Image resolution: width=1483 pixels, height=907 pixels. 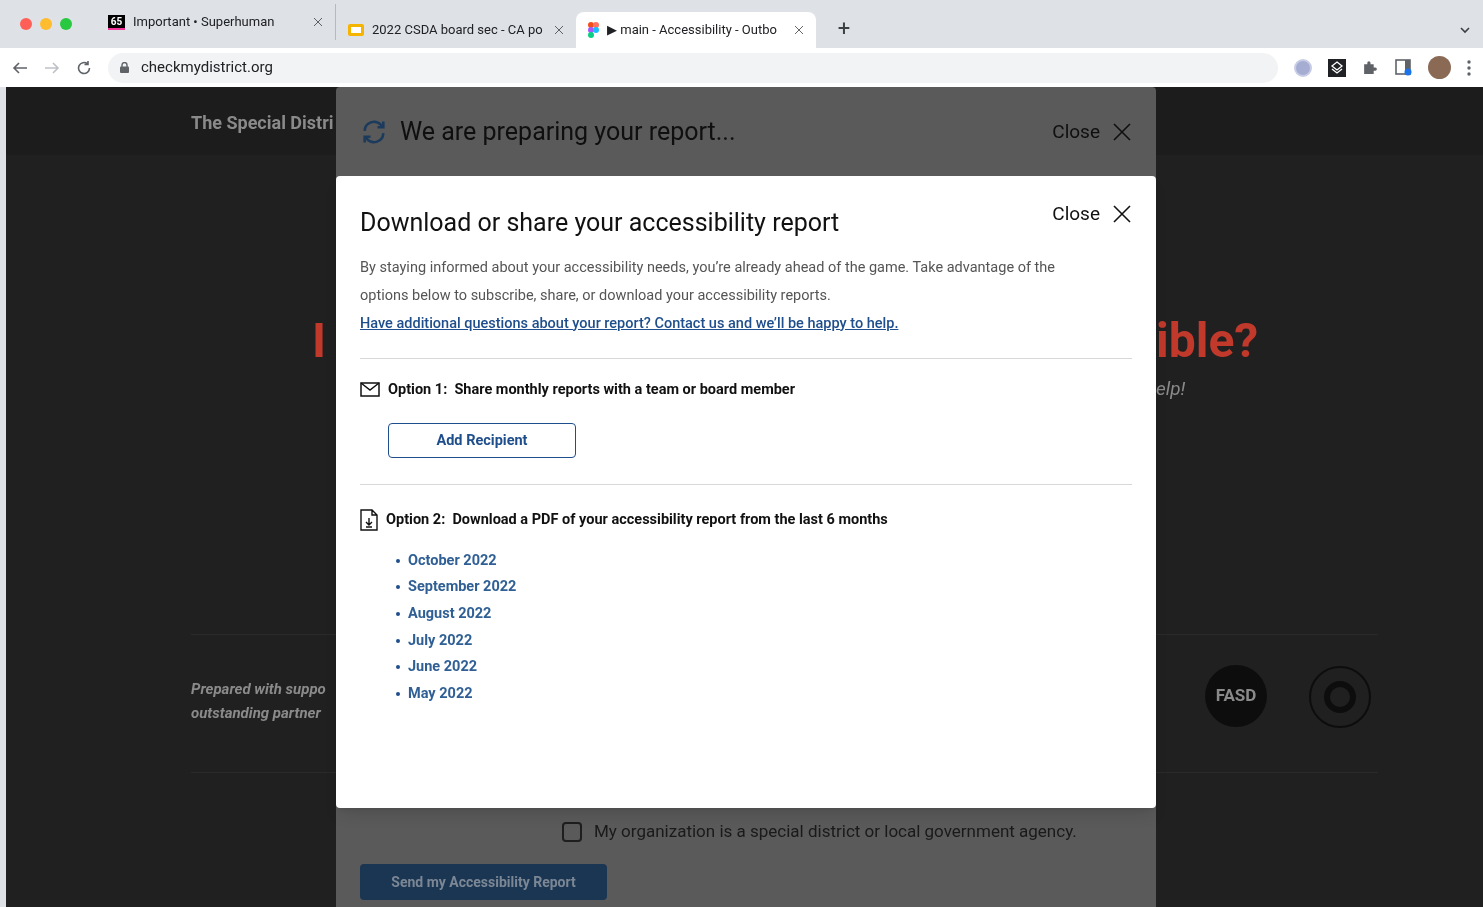 I want to click on option-heading: Option 1: Share monthly reports with a team or board member, so click(x=591, y=389).